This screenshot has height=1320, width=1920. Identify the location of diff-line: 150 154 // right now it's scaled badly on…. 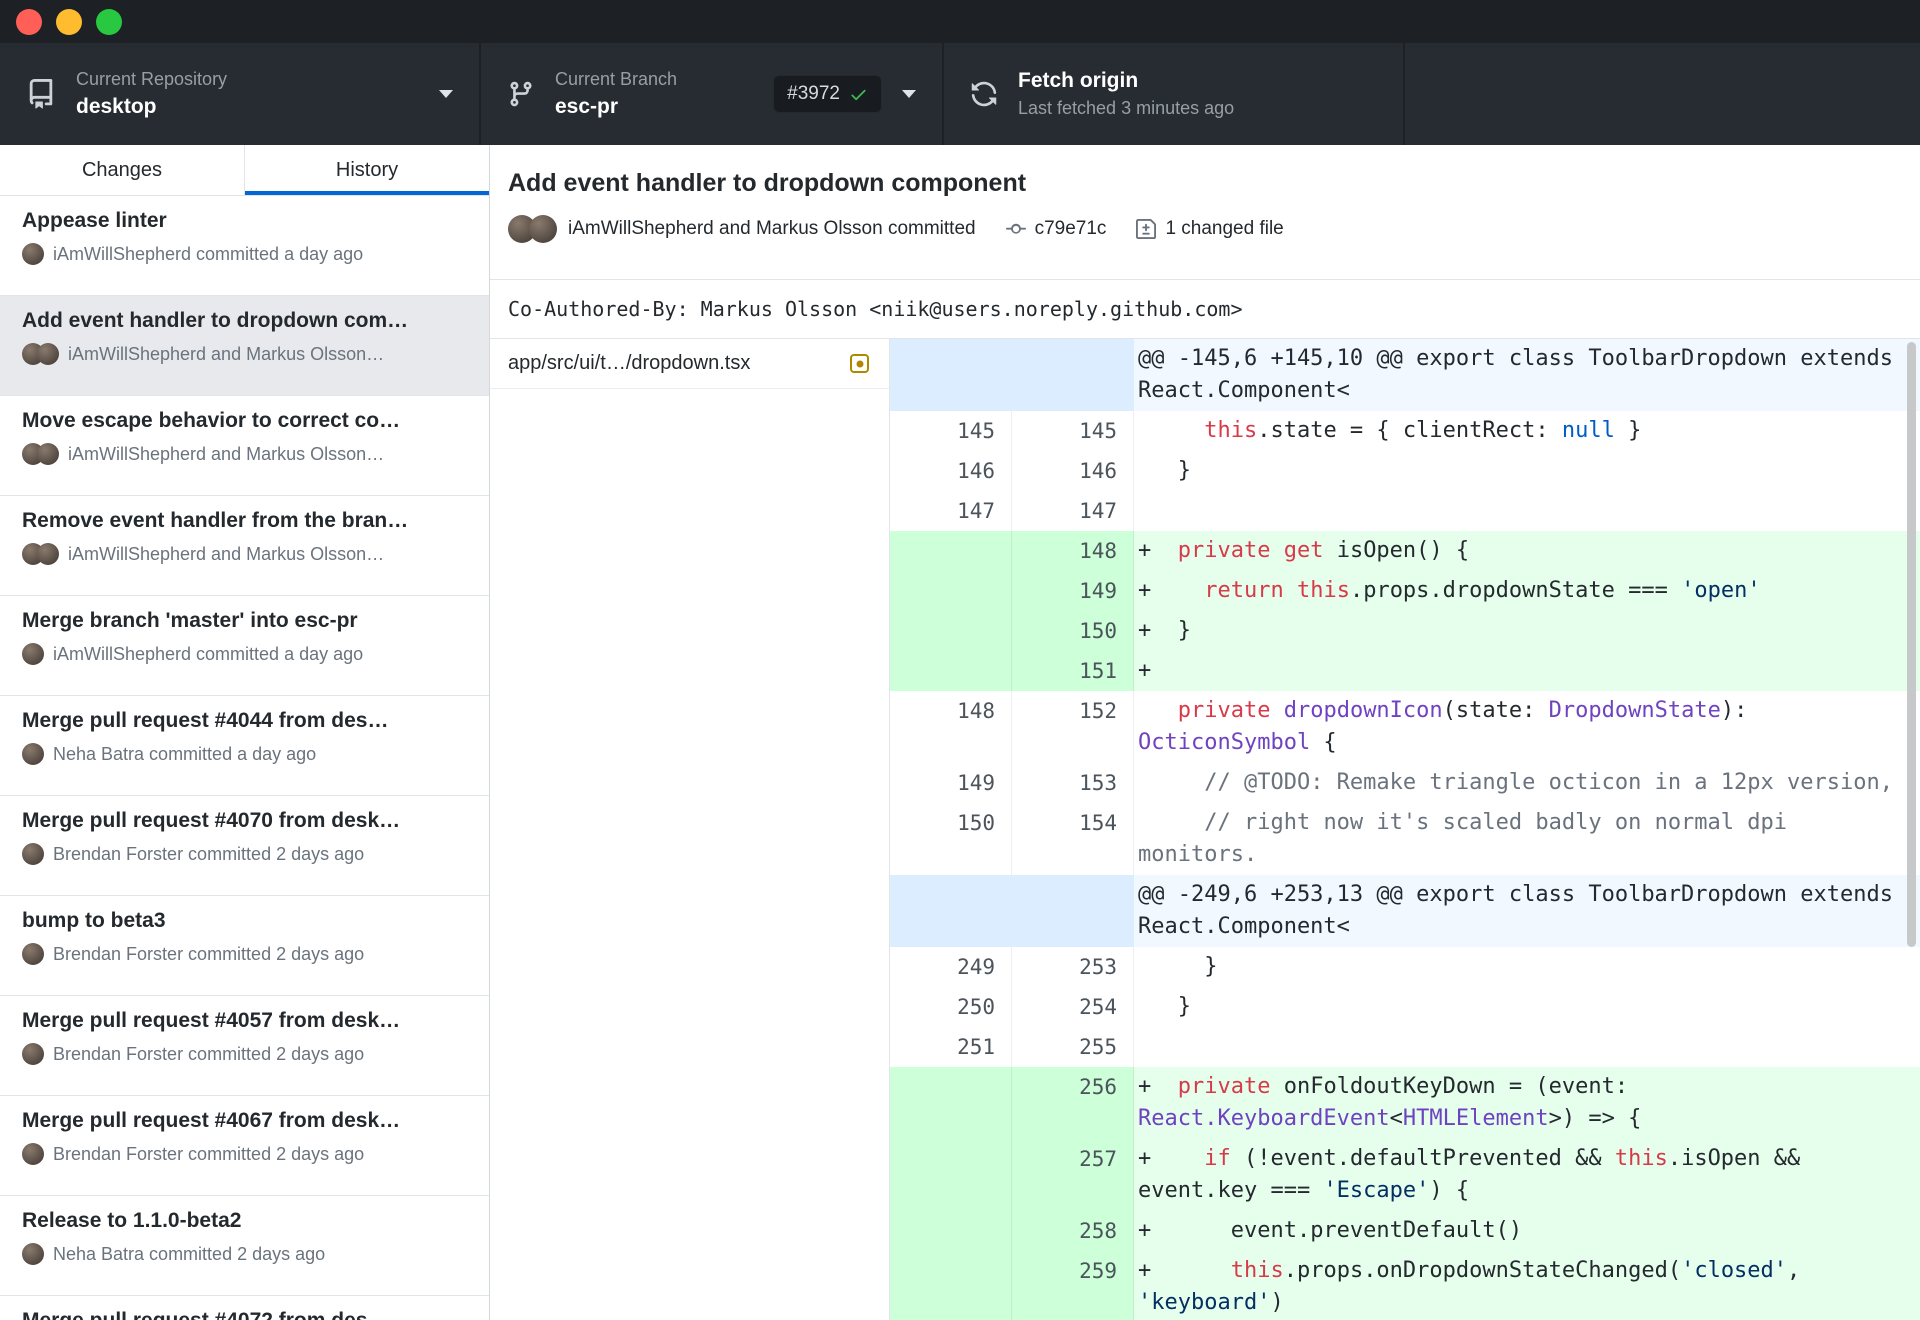
(1405, 839).